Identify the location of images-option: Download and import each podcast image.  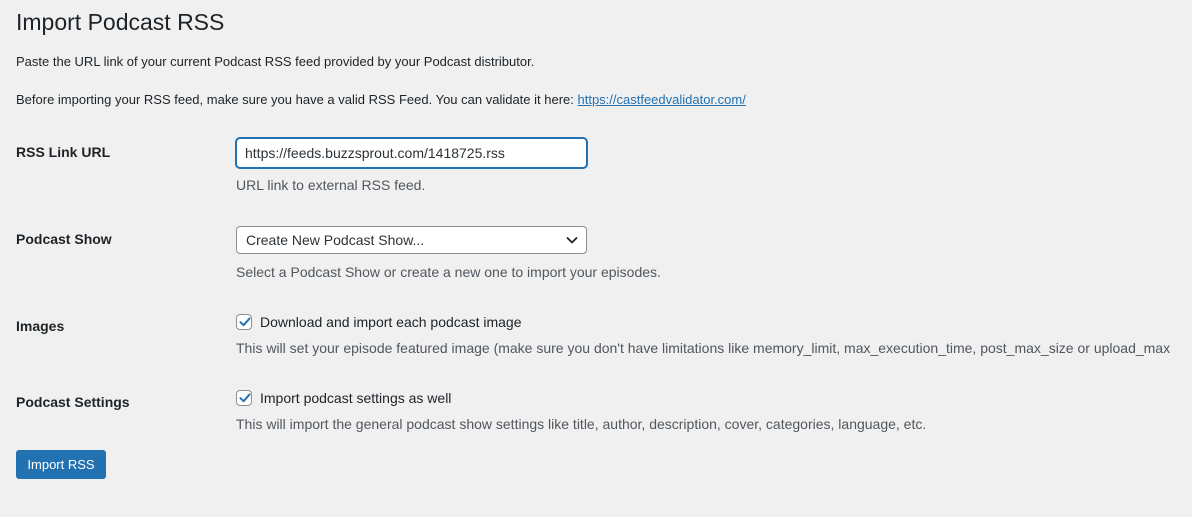
(379, 322).